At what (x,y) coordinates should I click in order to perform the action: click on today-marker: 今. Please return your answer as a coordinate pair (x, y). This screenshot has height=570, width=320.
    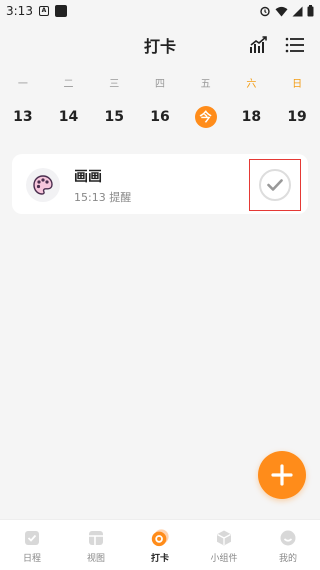
    Looking at the image, I should click on (205, 117).